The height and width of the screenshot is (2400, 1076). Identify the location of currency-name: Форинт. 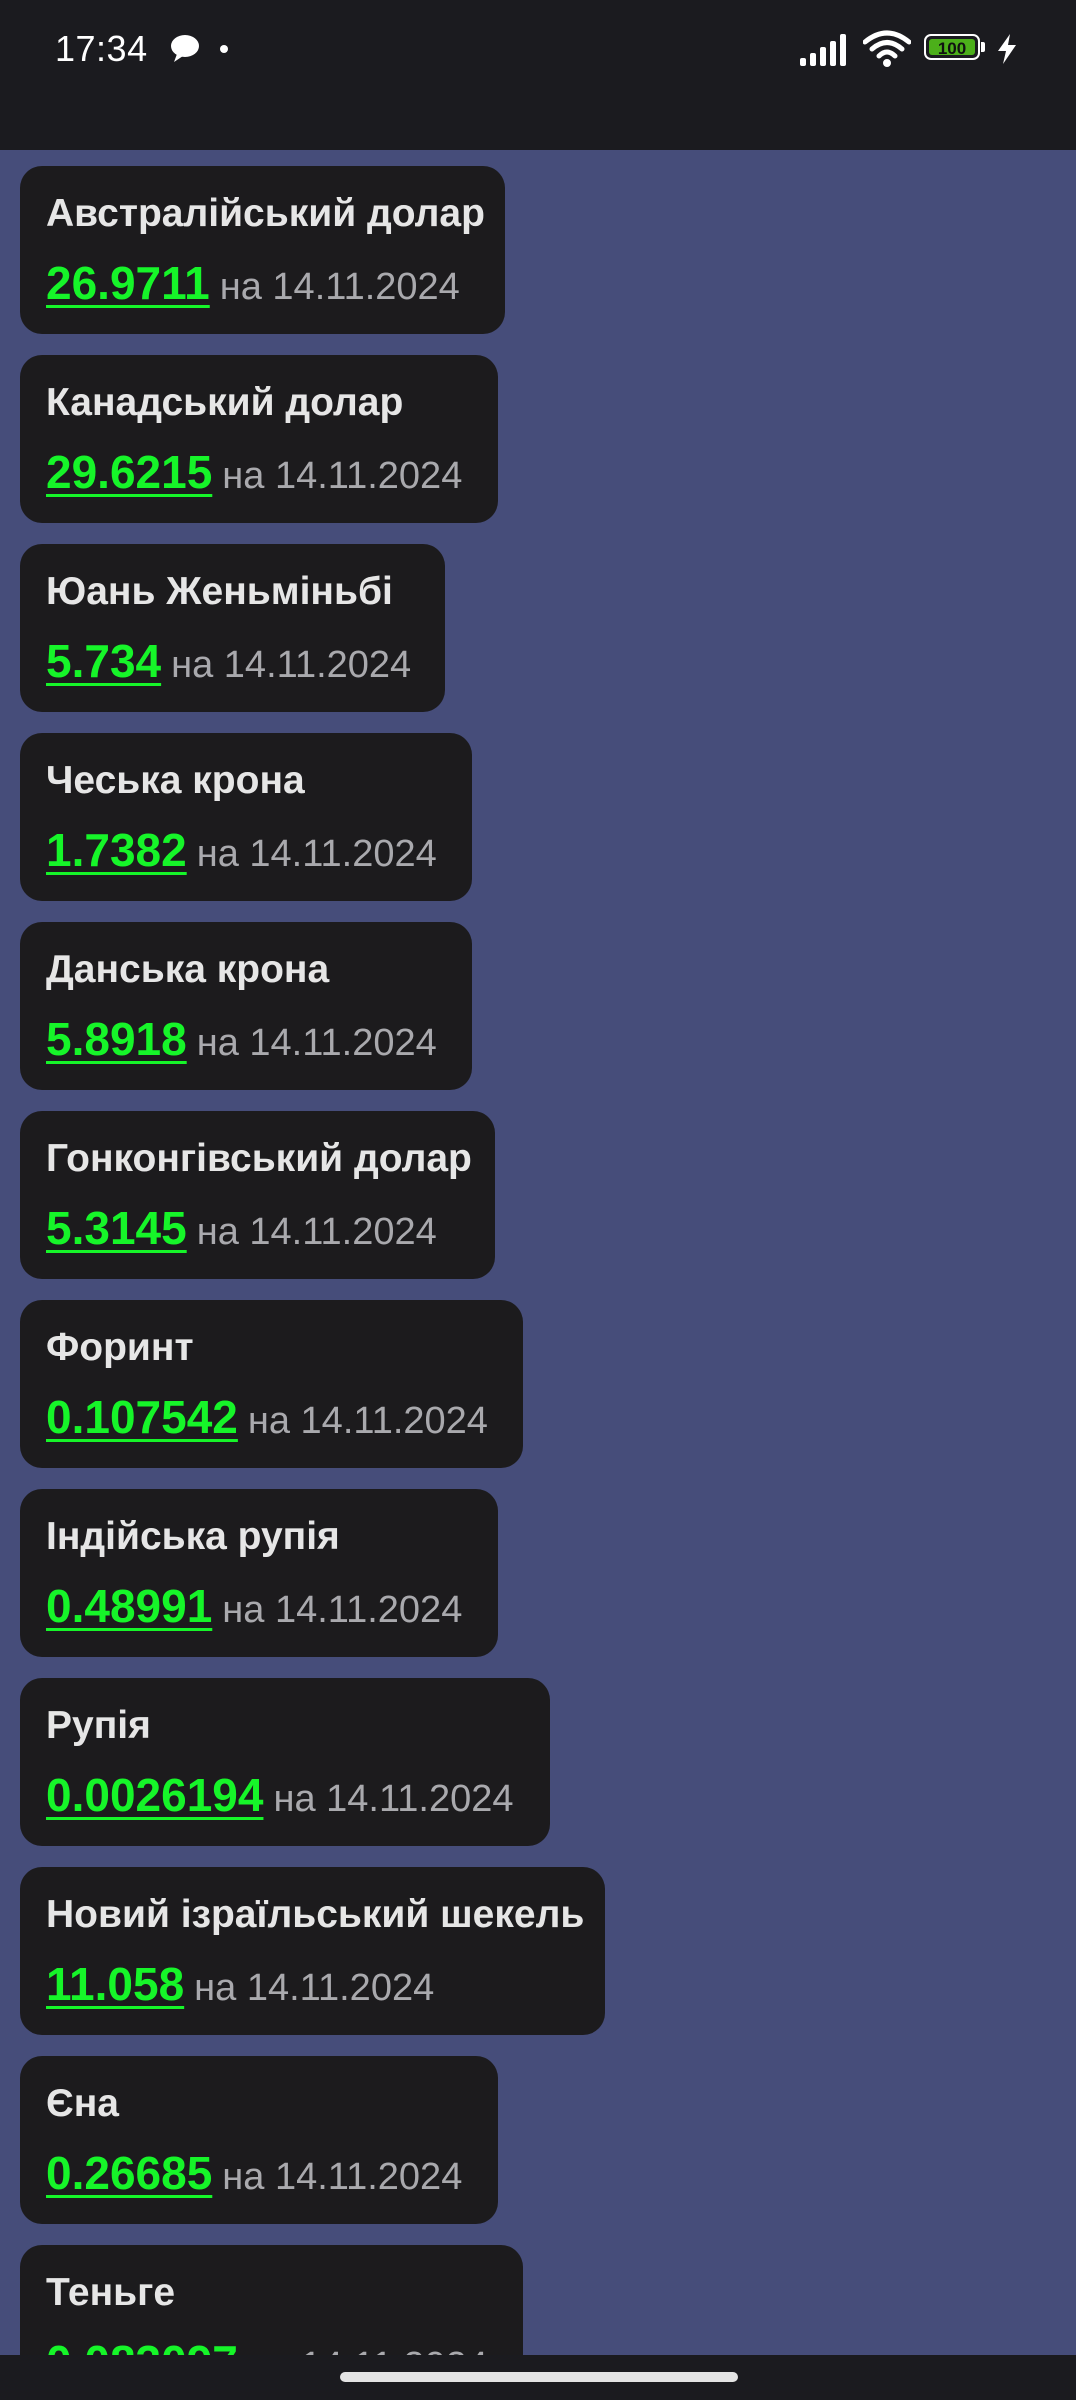
(120, 1347).